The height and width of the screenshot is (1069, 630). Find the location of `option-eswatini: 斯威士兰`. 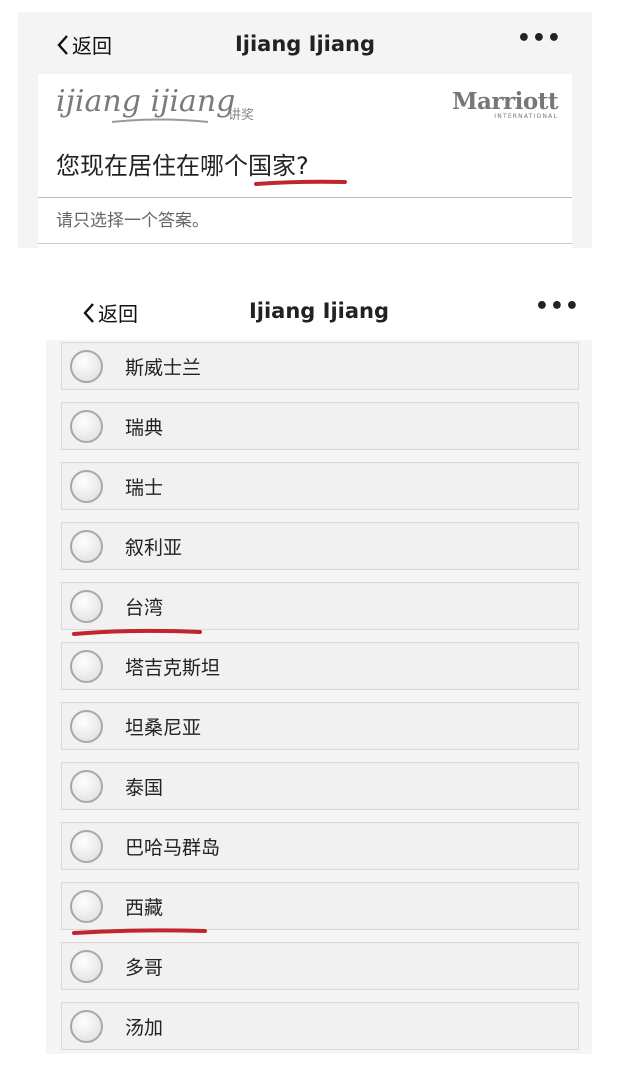

option-eswatini: 斯威士兰 is located at coordinates (320, 366).